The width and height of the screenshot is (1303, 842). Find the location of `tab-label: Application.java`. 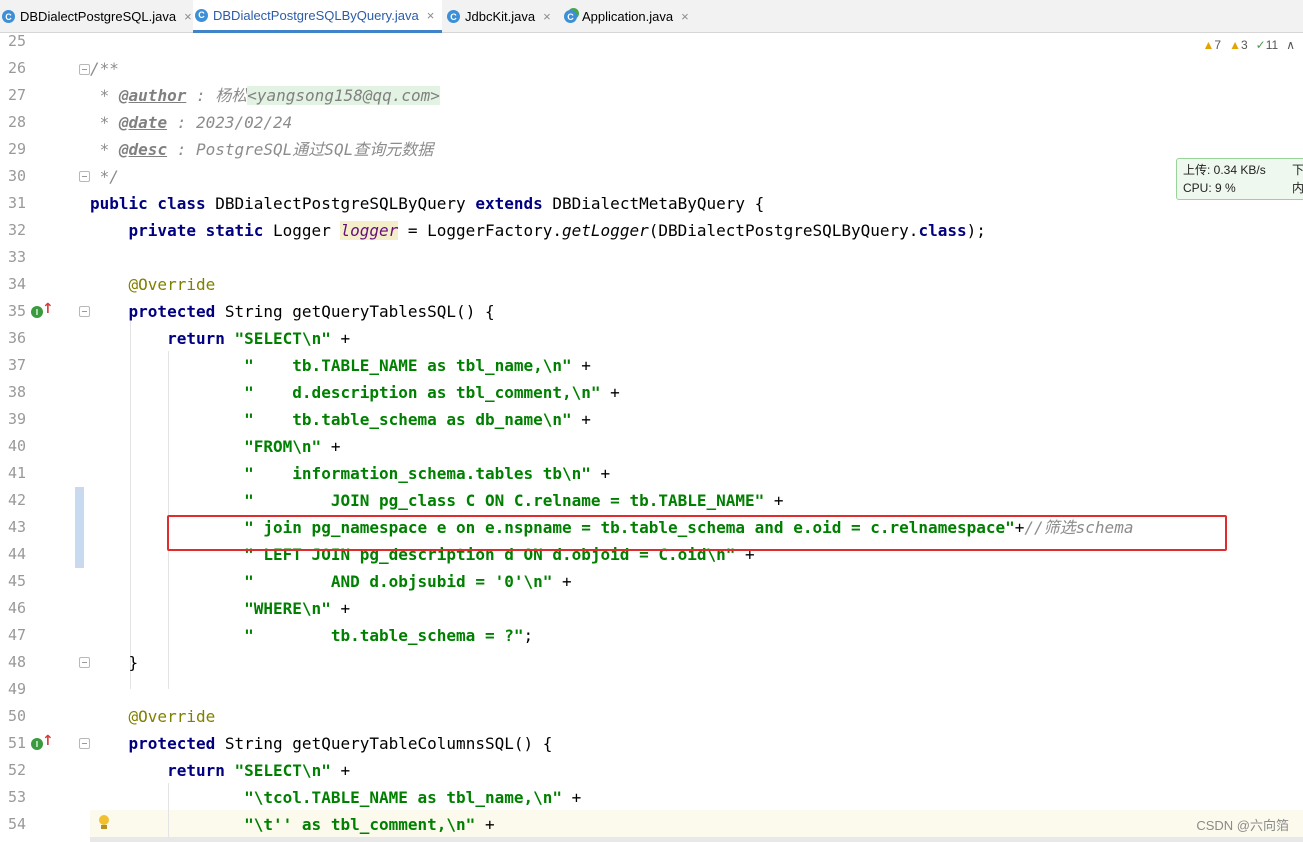

tab-label: Application.java is located at coordinates (628, 16).